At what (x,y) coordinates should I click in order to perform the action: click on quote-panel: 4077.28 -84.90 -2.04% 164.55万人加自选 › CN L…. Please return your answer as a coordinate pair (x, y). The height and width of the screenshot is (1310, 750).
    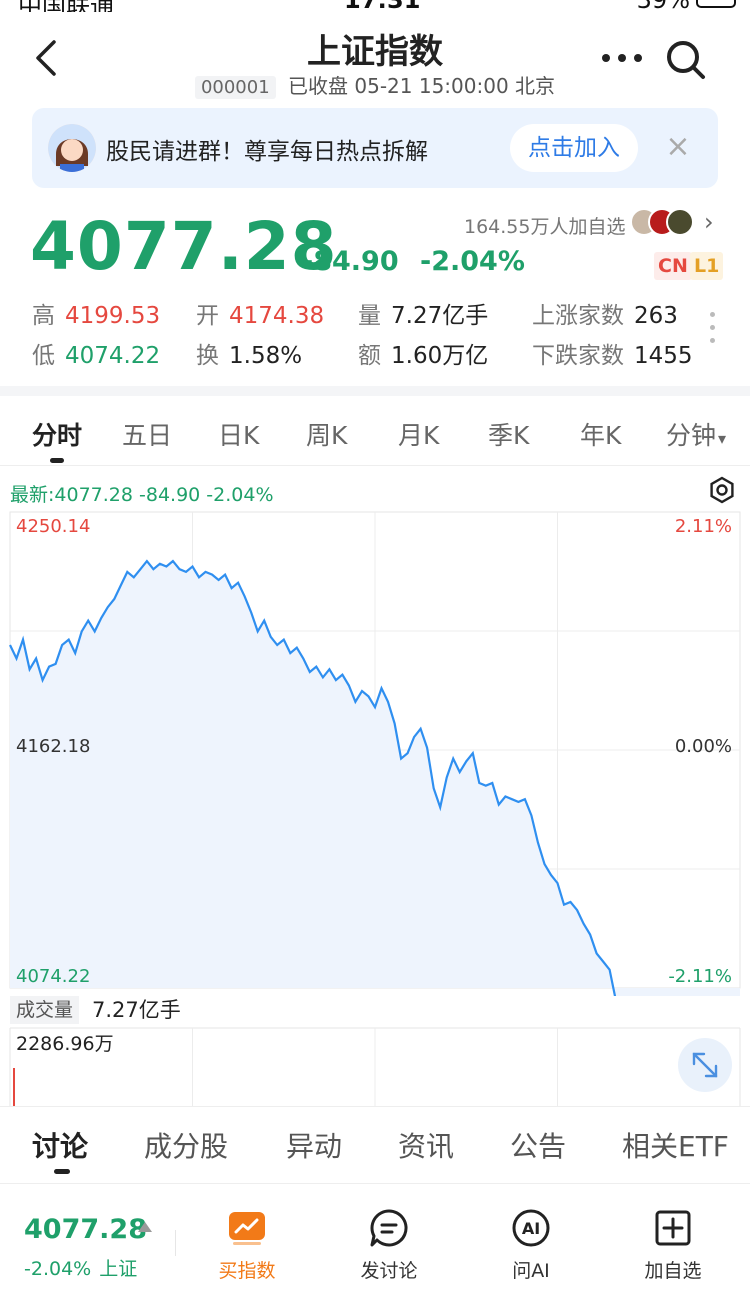
    Looking at the image, I should click on (375, 288).